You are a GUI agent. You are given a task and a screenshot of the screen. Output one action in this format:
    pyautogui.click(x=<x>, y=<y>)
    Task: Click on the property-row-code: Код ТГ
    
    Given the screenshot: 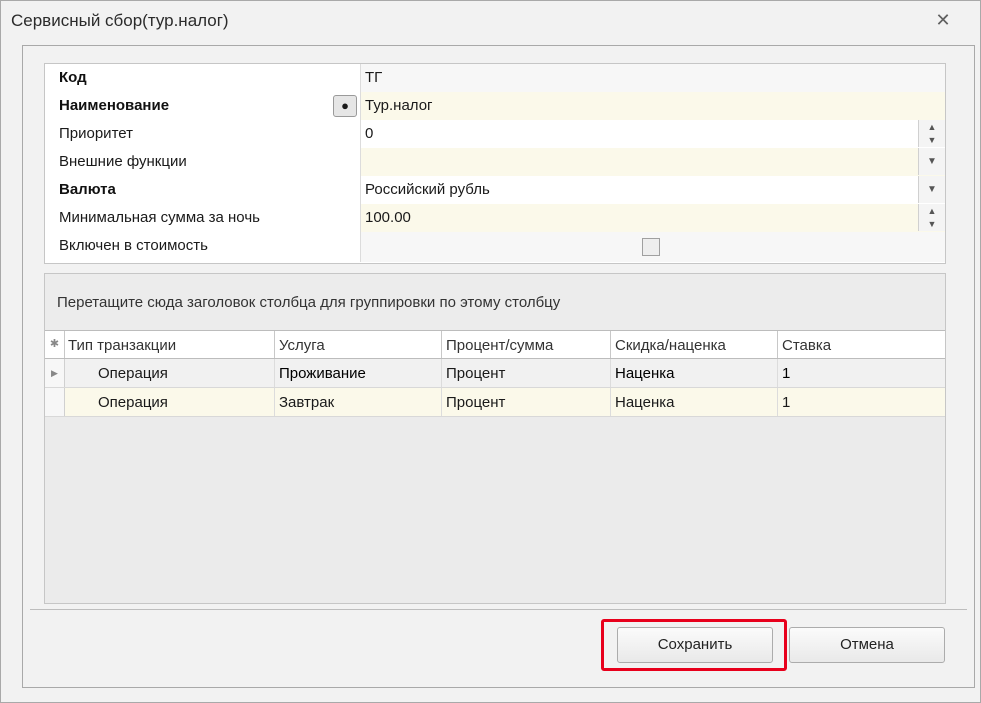 What is the action you would take?
    pyautogui.click(x=495, y=78)
    